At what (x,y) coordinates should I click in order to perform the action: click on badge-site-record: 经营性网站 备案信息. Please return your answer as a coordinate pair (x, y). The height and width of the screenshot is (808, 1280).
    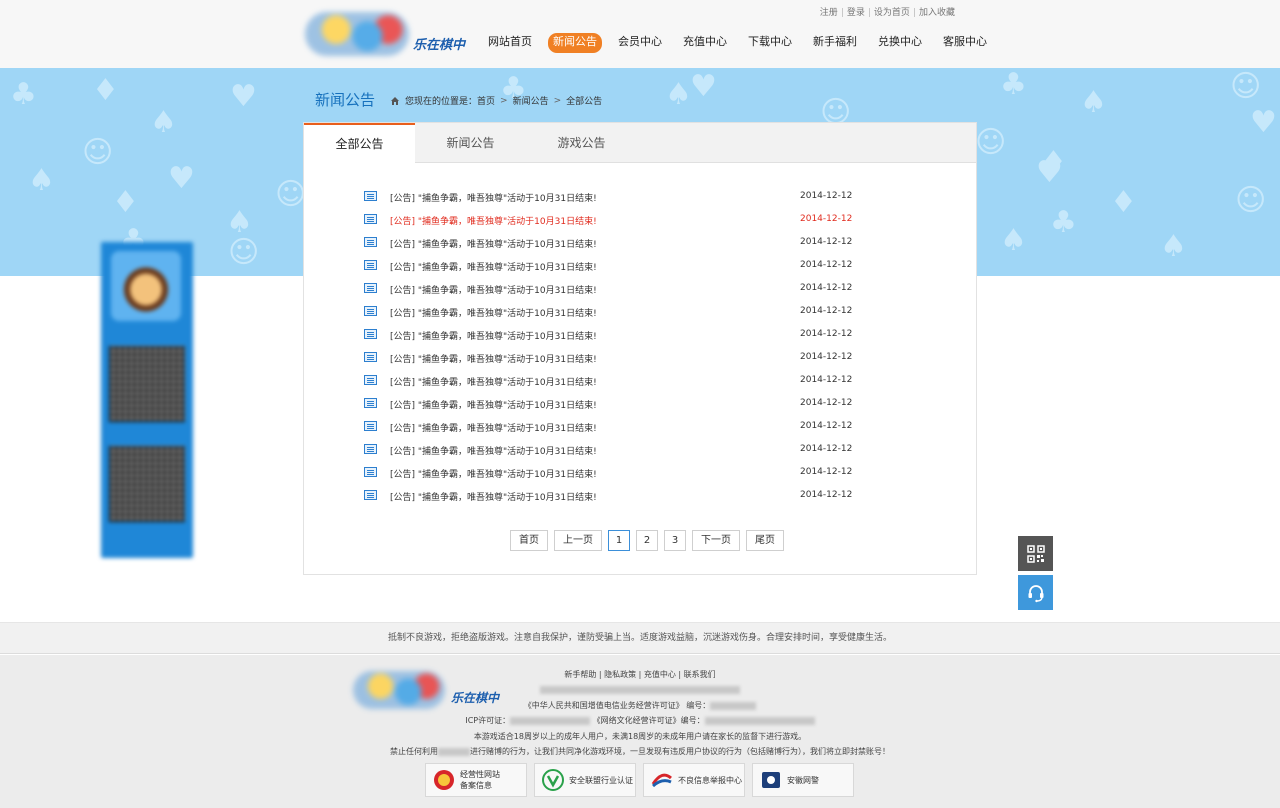
    Looking at the image, I should click on (476, 780).